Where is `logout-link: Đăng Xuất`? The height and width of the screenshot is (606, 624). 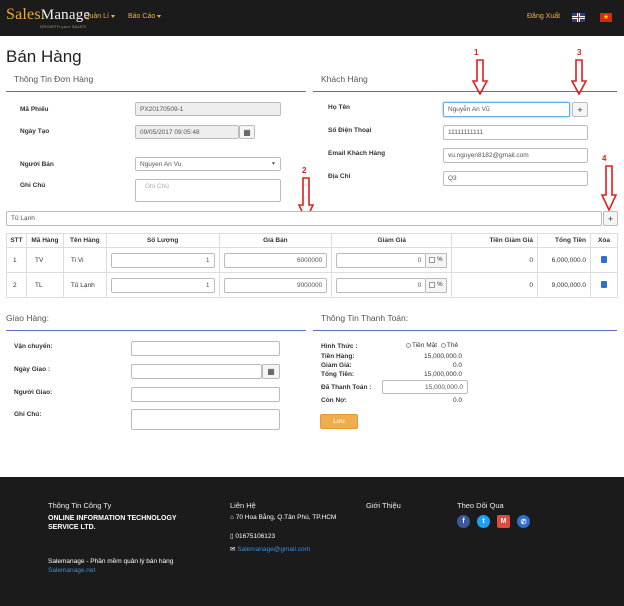
logout-link: Đăng Xuất is located at coordinates (543, 16).